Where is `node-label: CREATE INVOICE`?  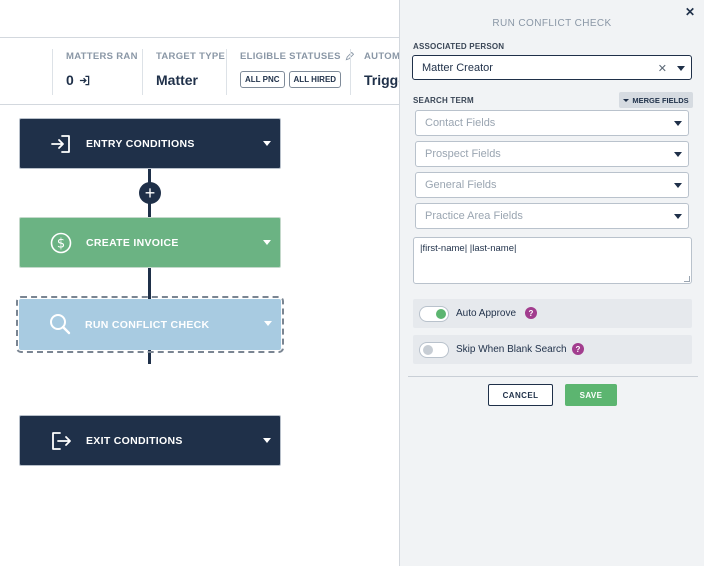
node-label: CREATE INVOICE is located at coordinates (132, 242).